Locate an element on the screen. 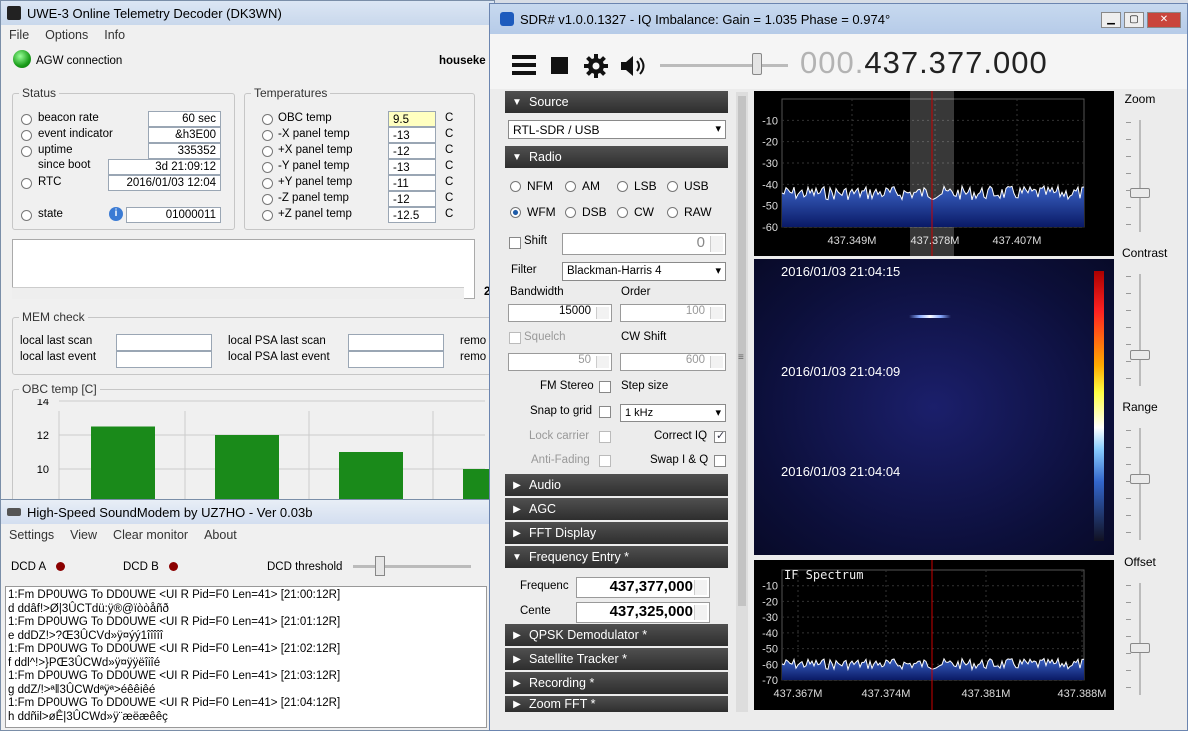 The height and width of the screenshot is (731, 1188). horizontal-scrollbar is located at coordinates (238, 293).